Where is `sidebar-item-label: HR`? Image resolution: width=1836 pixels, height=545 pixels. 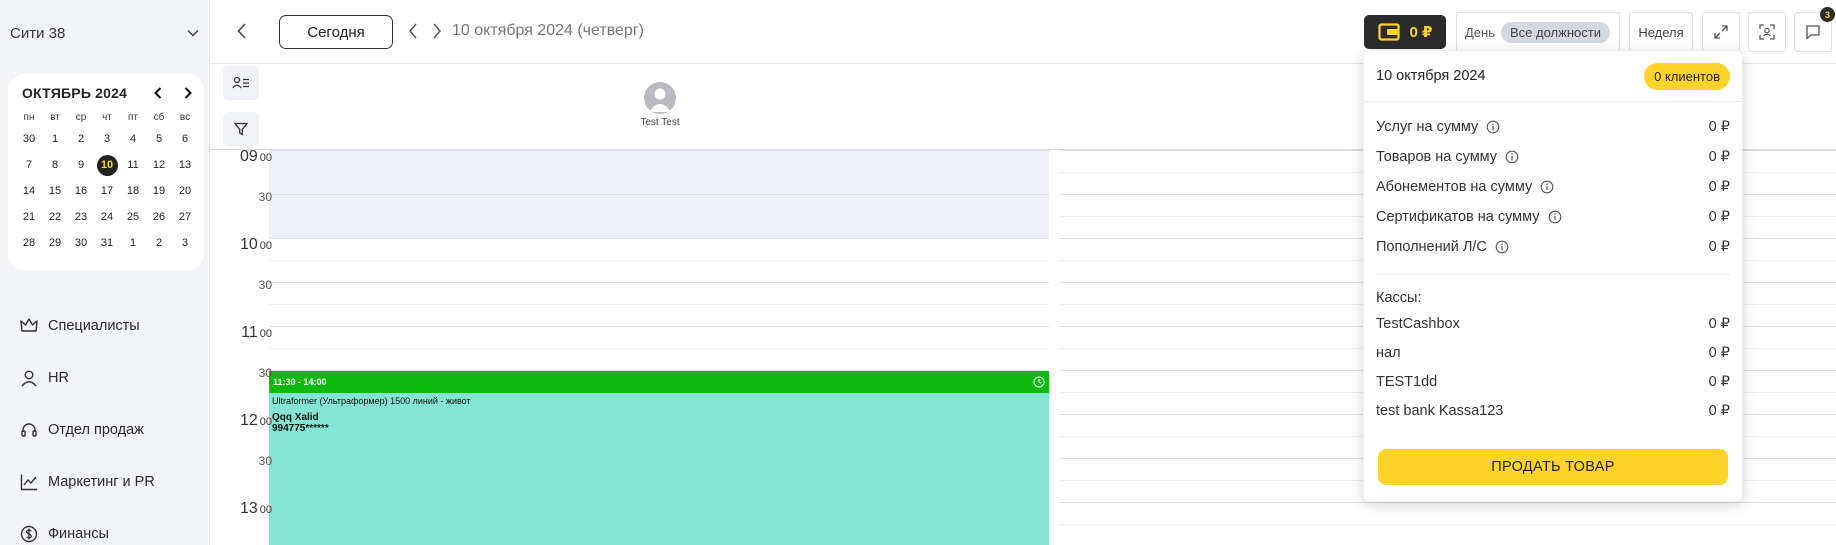
sidebar-item-label: HR is located at coordinates (58, 378).